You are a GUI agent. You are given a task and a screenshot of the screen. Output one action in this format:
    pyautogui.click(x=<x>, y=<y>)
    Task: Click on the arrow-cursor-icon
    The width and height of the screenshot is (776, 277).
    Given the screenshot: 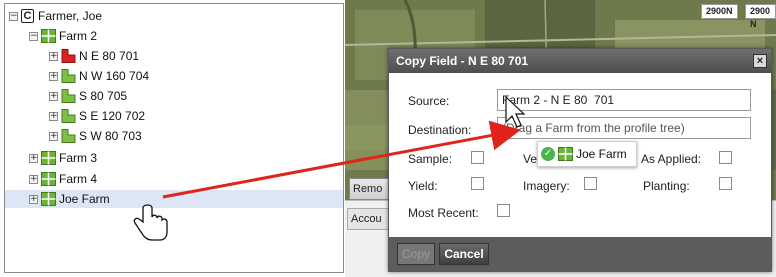 What is the action you would take?
    pyautogui.click(x=515, y=111)
    